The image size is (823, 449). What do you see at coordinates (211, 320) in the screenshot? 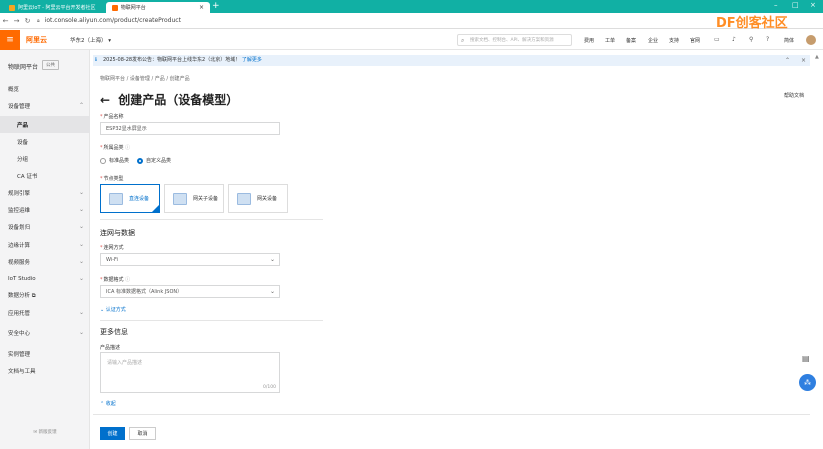
I see `section-divider` at bounding box center [211, 320].